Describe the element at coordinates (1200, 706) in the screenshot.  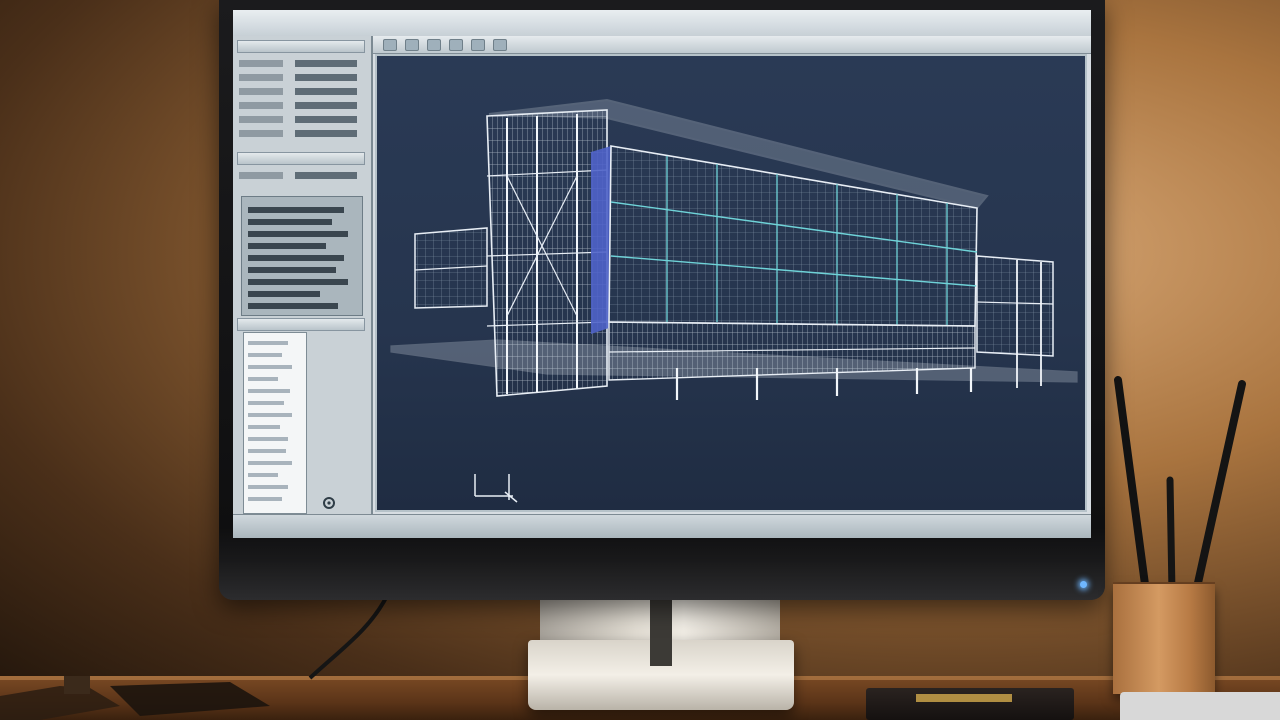
I see `keyboard` at that location.